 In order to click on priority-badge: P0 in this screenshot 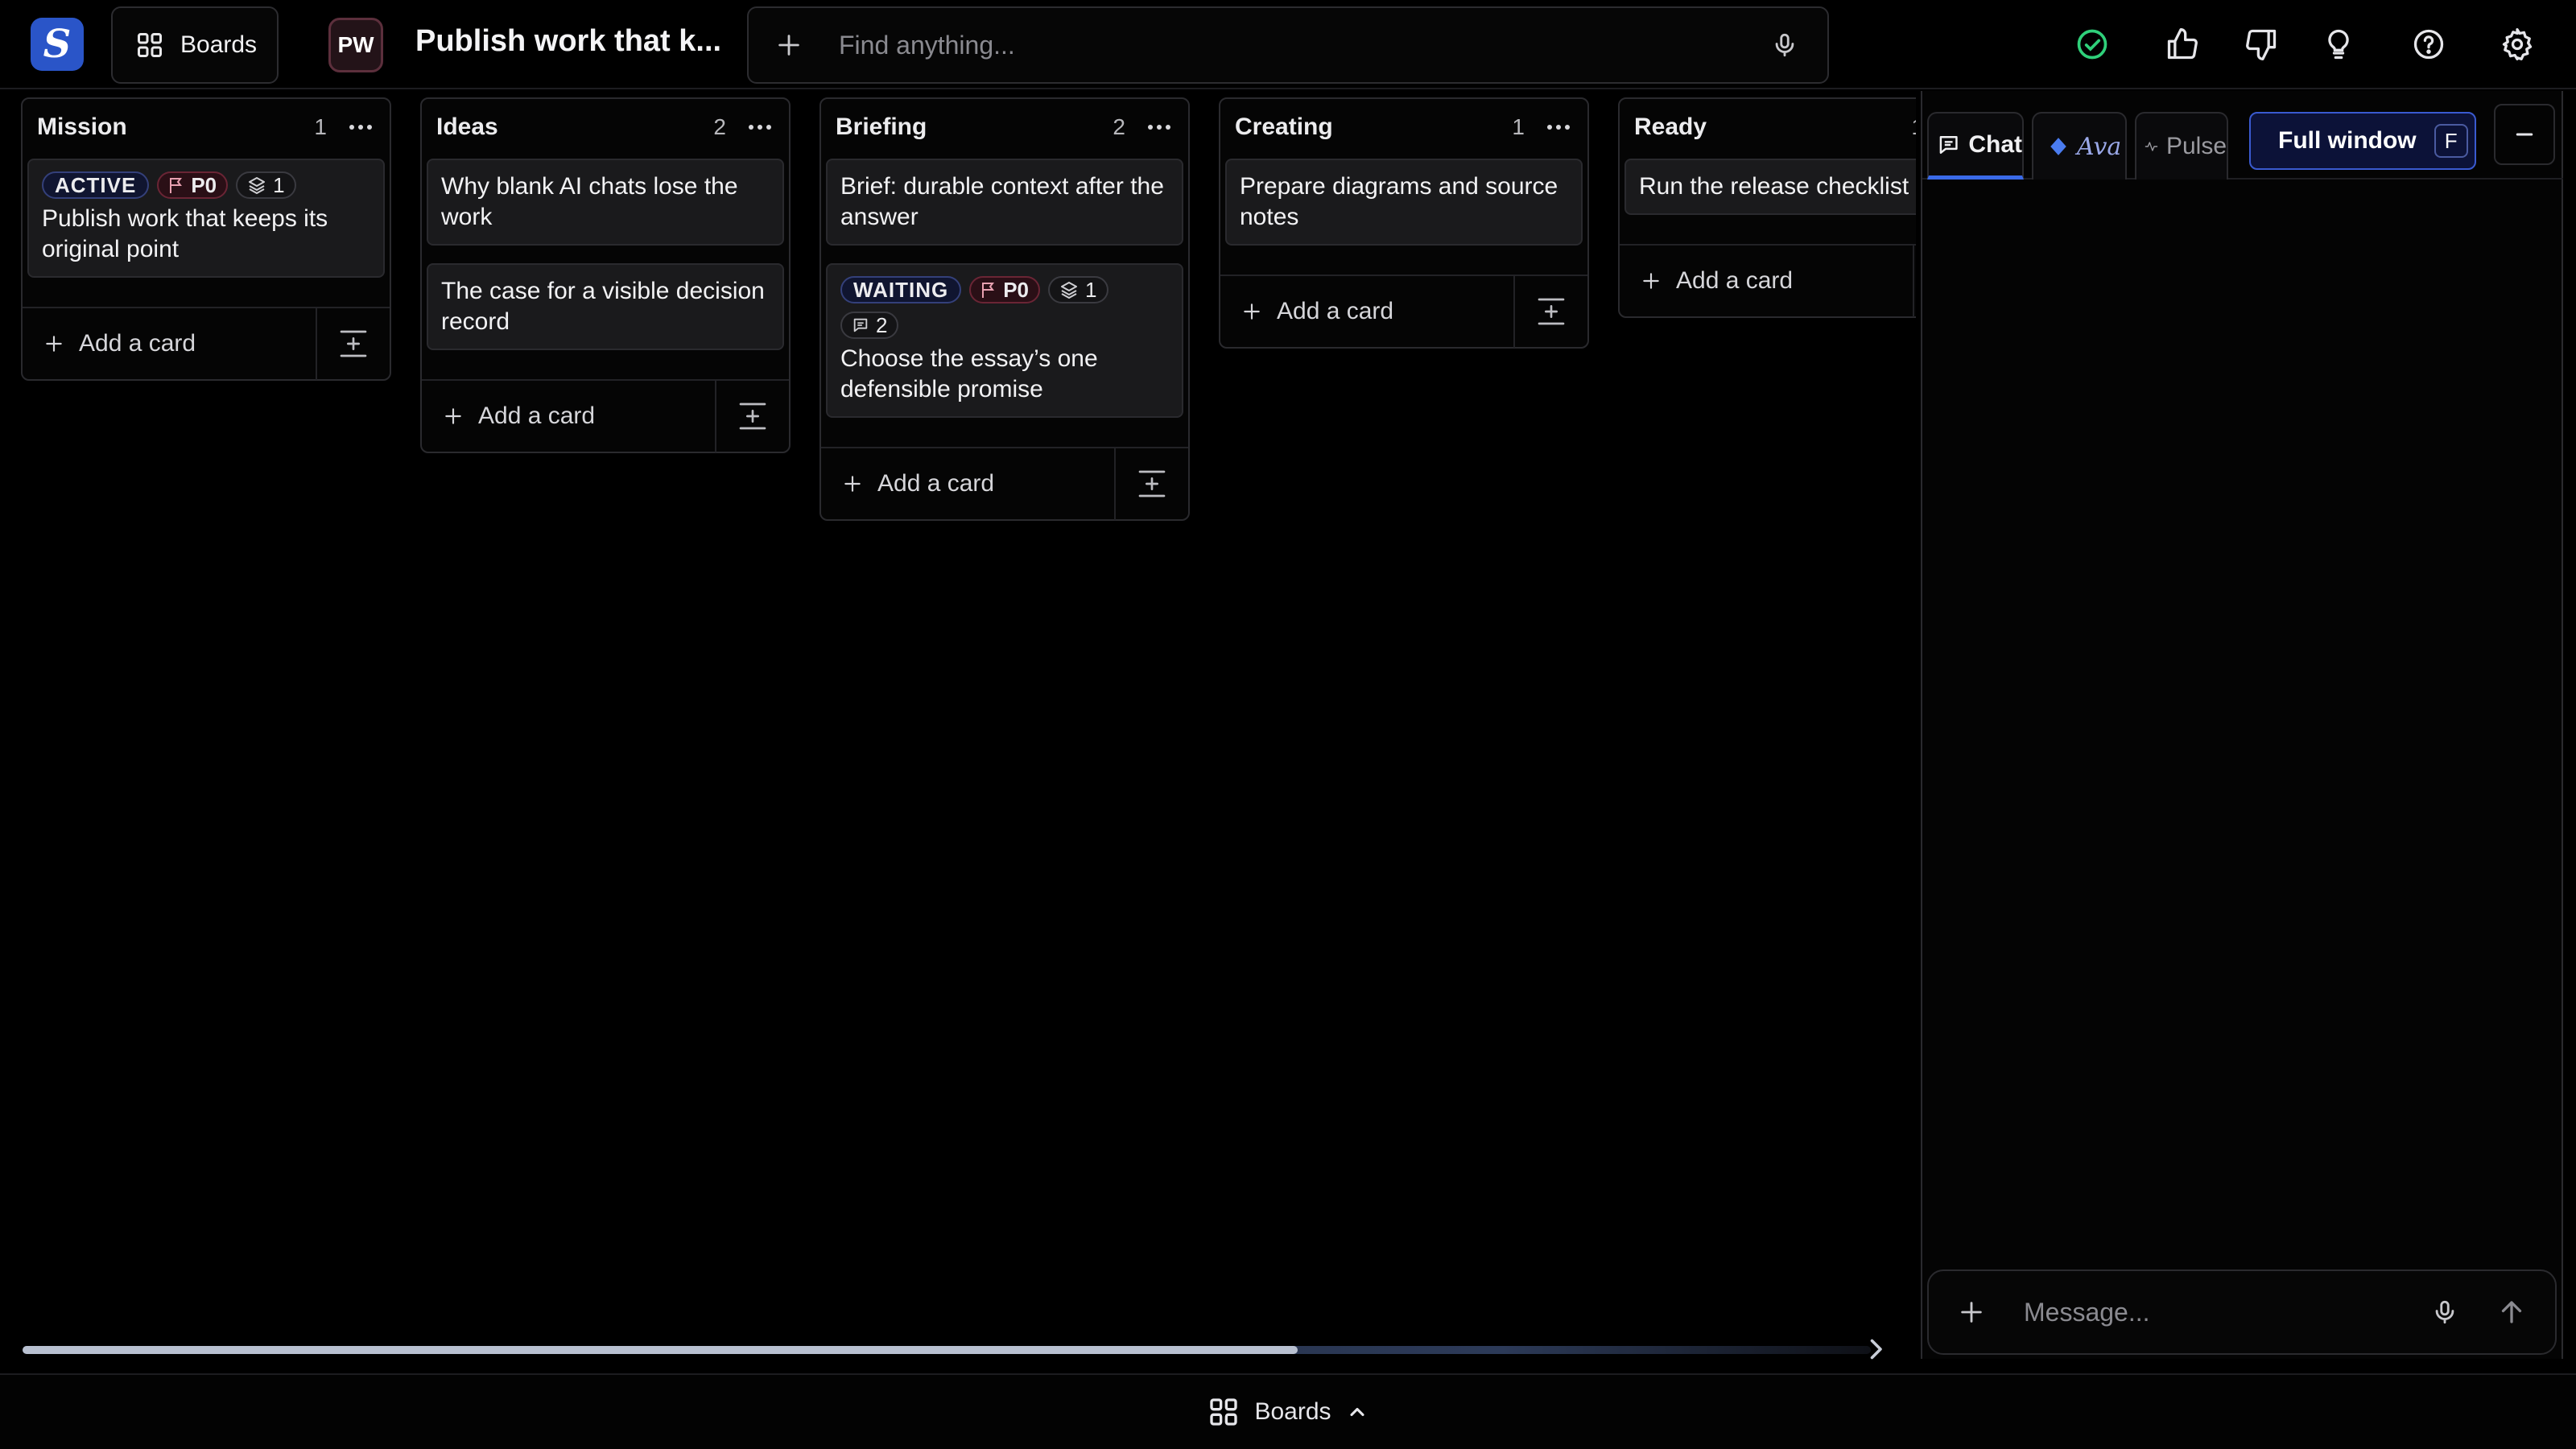, I will do `click(193, 185)`.